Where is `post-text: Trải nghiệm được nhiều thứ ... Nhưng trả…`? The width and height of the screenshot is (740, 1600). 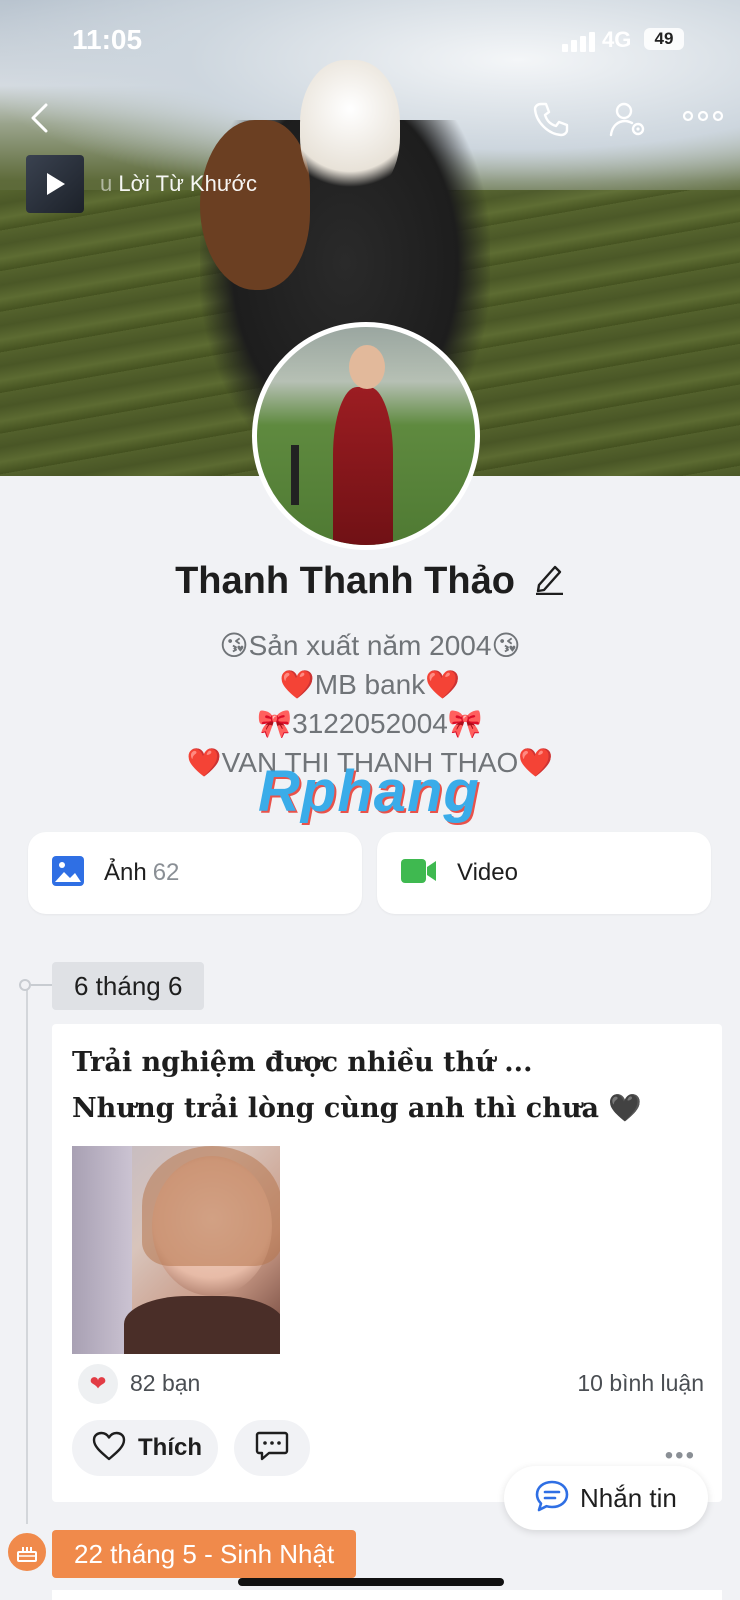 post-text: Trải nghiệm được nhiều thứ ... Nhưng trả… is located at coordinates (357, 1086).